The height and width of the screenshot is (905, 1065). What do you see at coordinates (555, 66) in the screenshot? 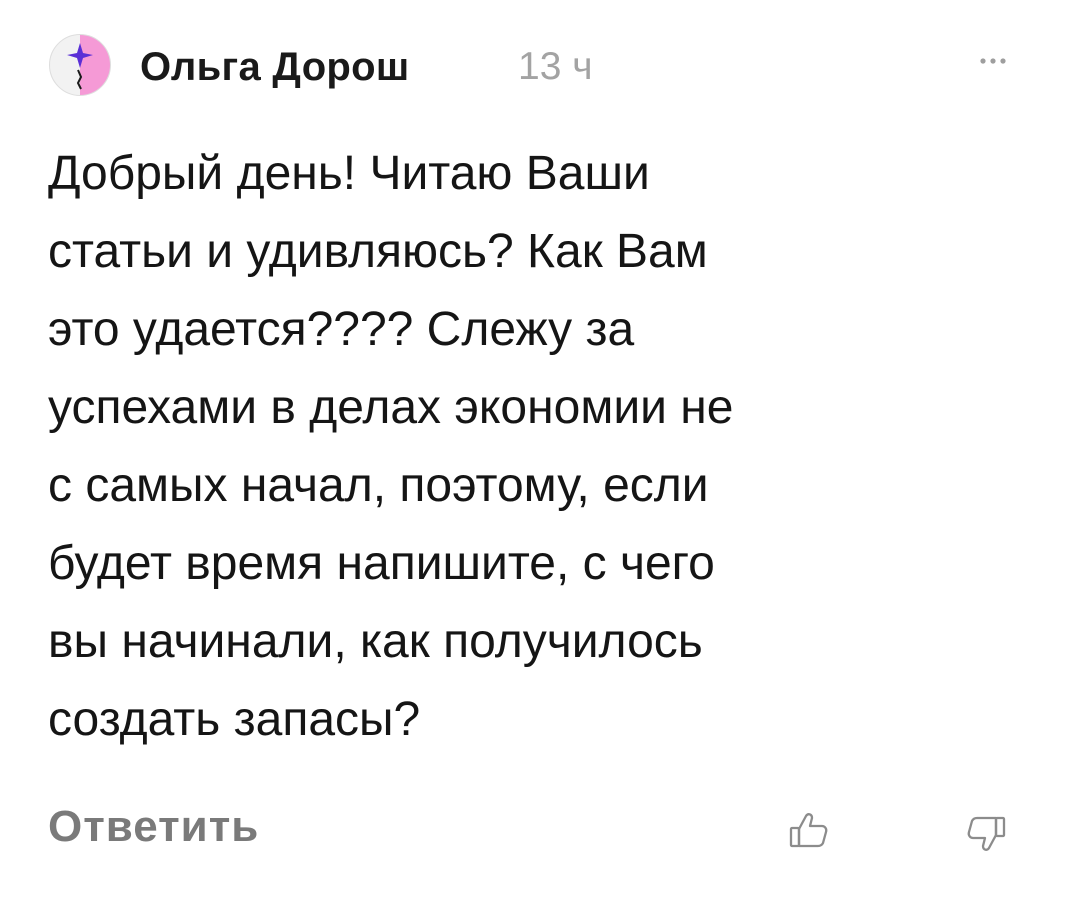
I see `comment-time: 13 ч` at bounding box center [555, 66].